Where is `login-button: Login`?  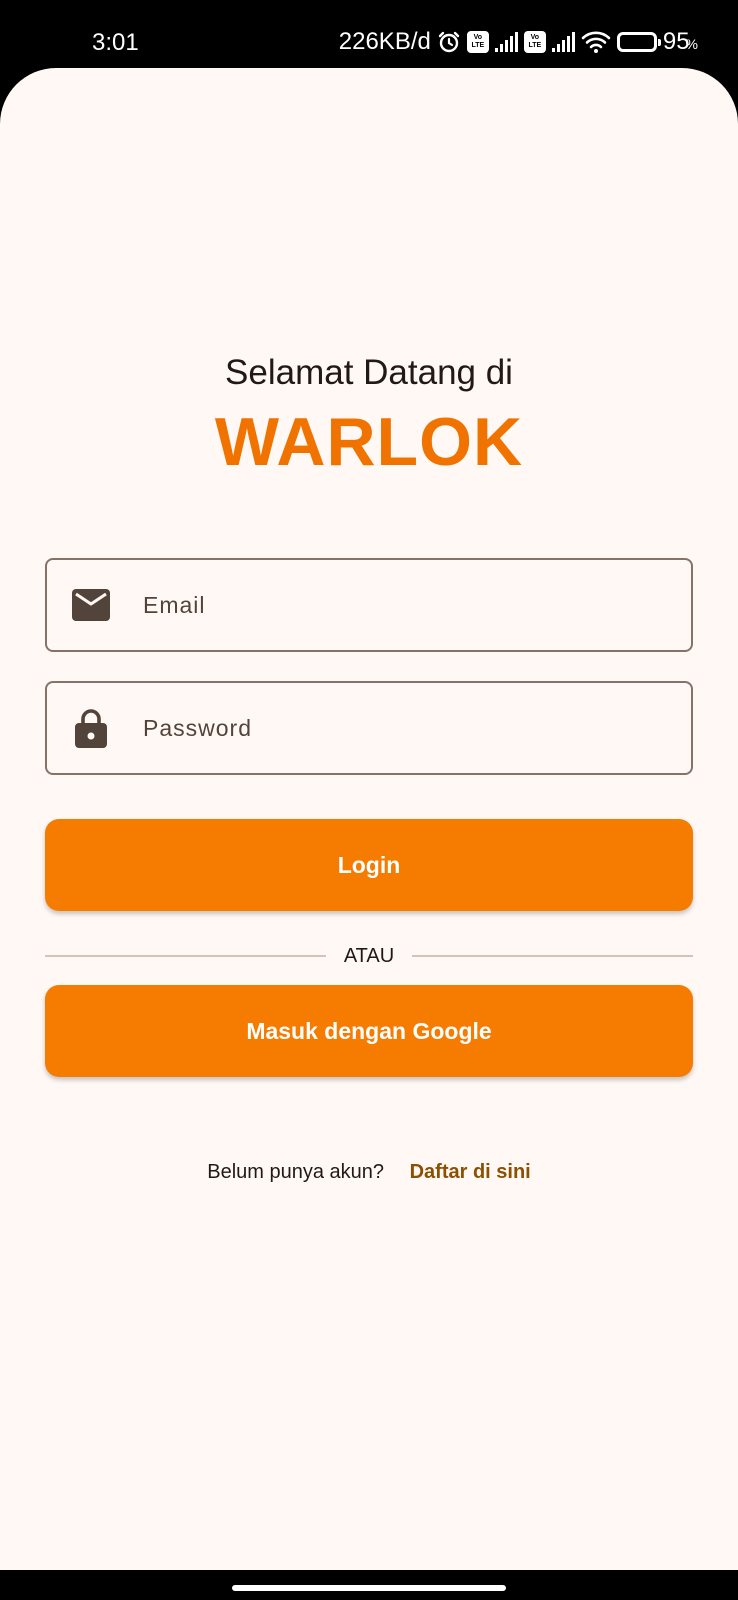 login-button: Login is located at coordinates (369, 865).